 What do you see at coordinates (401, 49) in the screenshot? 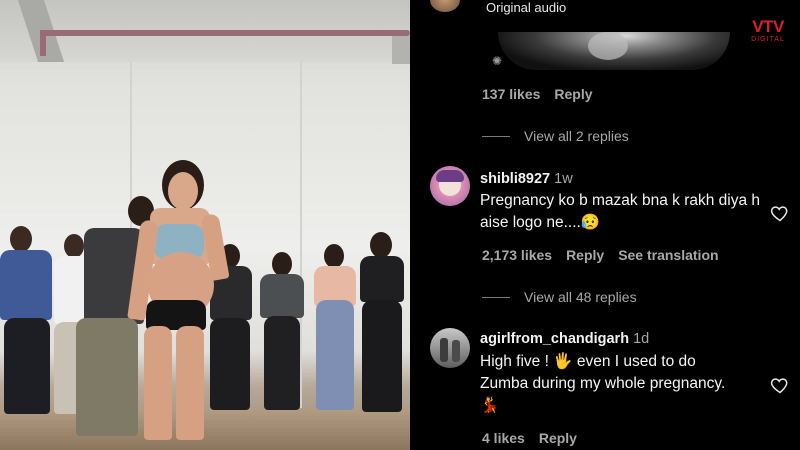
I see `ceiling-beam` at bounding box center [401, 49].